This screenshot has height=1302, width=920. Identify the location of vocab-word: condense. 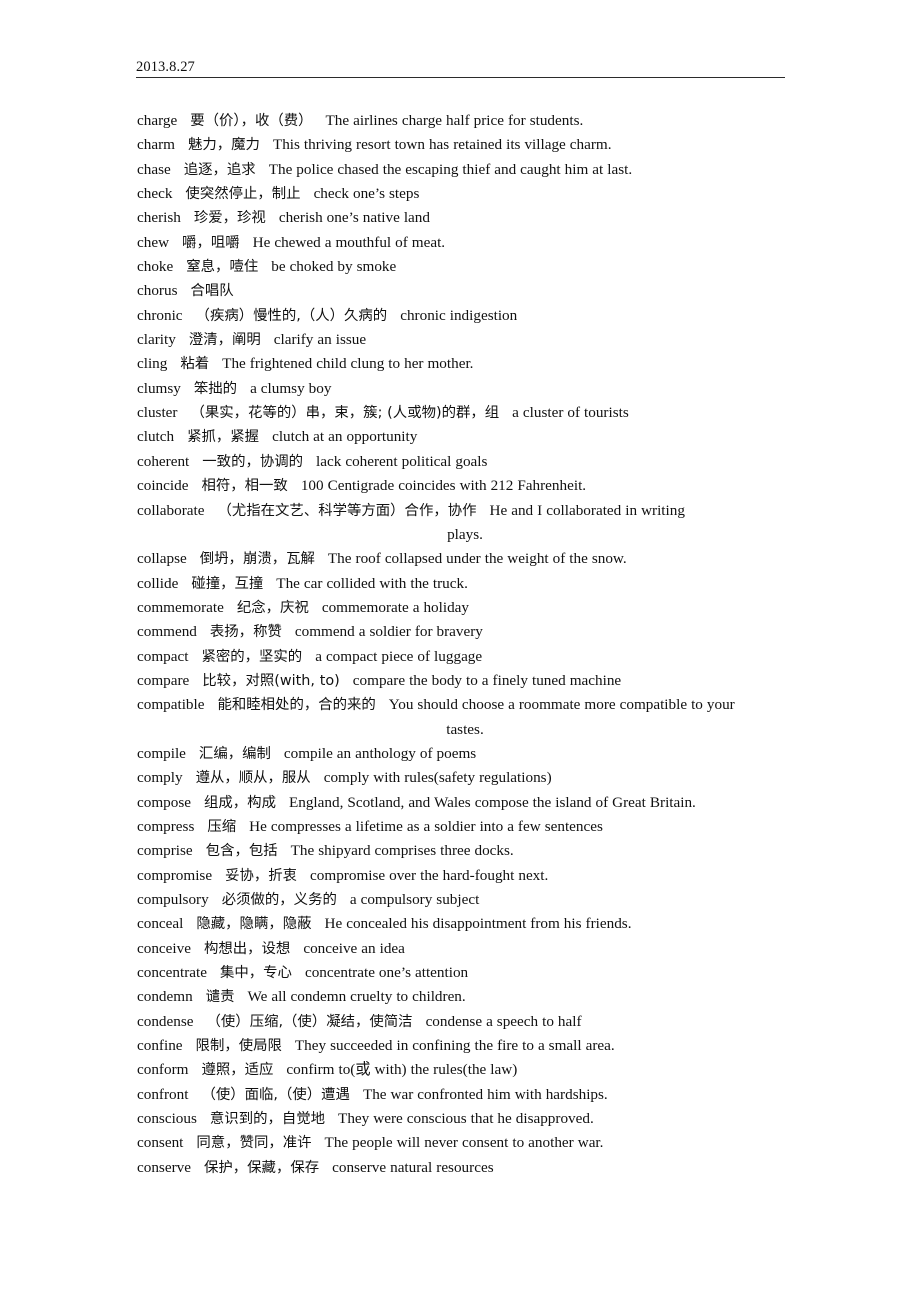
(165, 1021).